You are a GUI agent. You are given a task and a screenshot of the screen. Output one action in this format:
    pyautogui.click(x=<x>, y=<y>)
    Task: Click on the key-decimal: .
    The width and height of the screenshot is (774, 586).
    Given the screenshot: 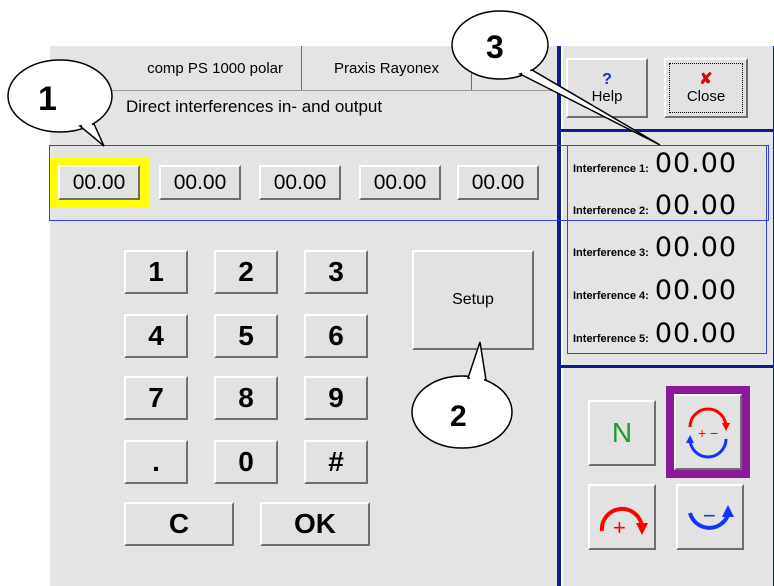 What is the action you would take?
    pyautogui.click(x=156, y=462)
    